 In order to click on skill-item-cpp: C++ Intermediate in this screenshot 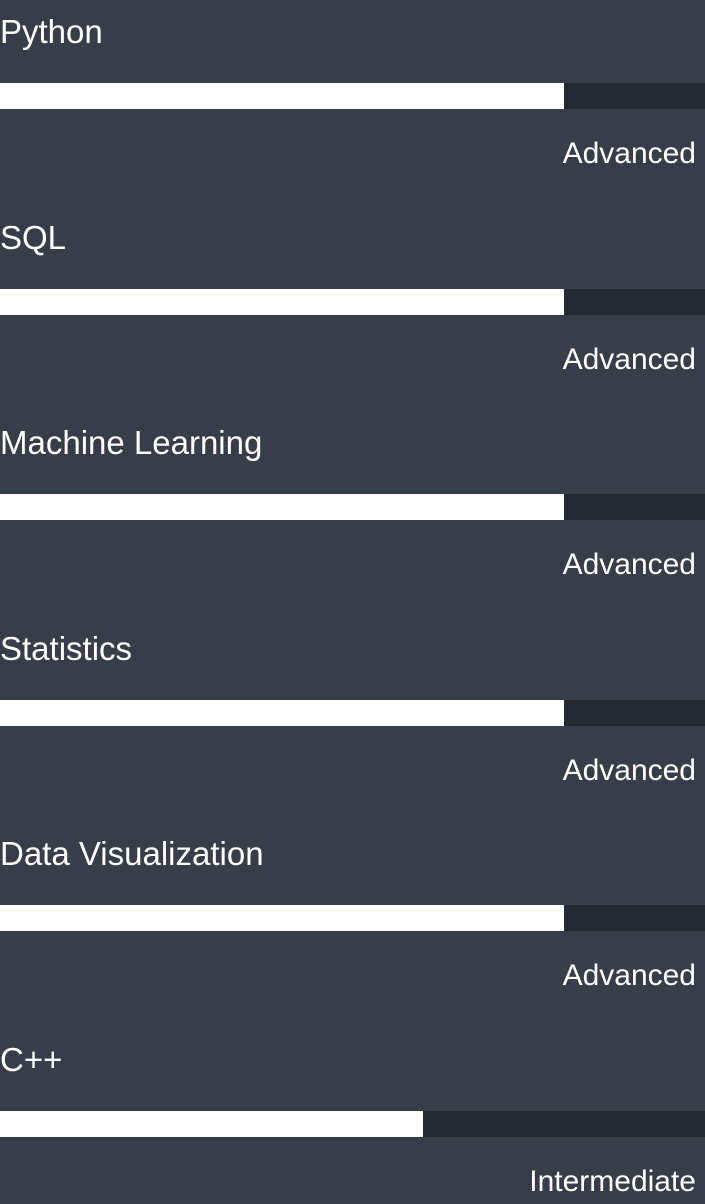, I will do `click(352, 1116)`.